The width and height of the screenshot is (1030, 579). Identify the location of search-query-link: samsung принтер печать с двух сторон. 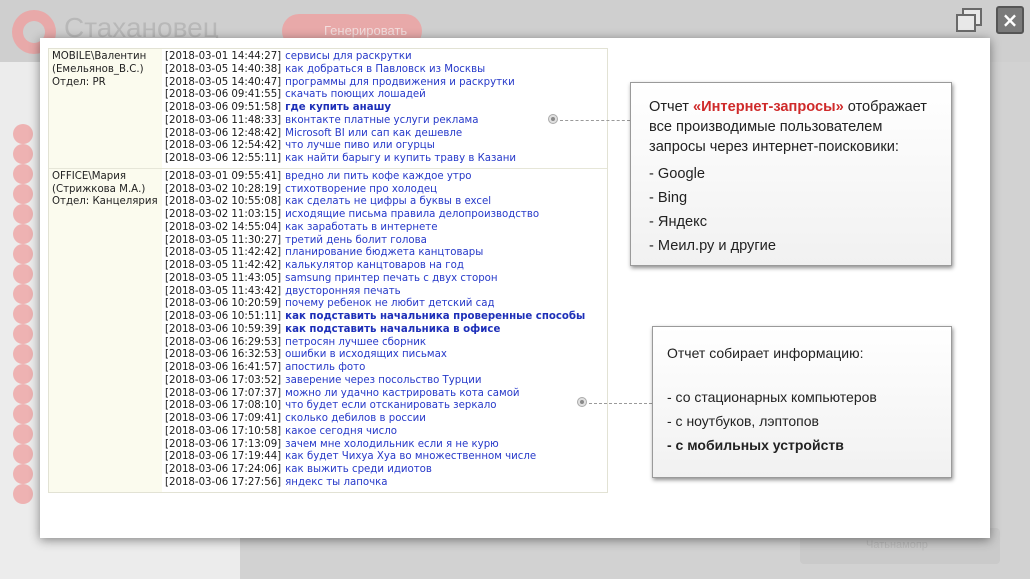
(391, 279).